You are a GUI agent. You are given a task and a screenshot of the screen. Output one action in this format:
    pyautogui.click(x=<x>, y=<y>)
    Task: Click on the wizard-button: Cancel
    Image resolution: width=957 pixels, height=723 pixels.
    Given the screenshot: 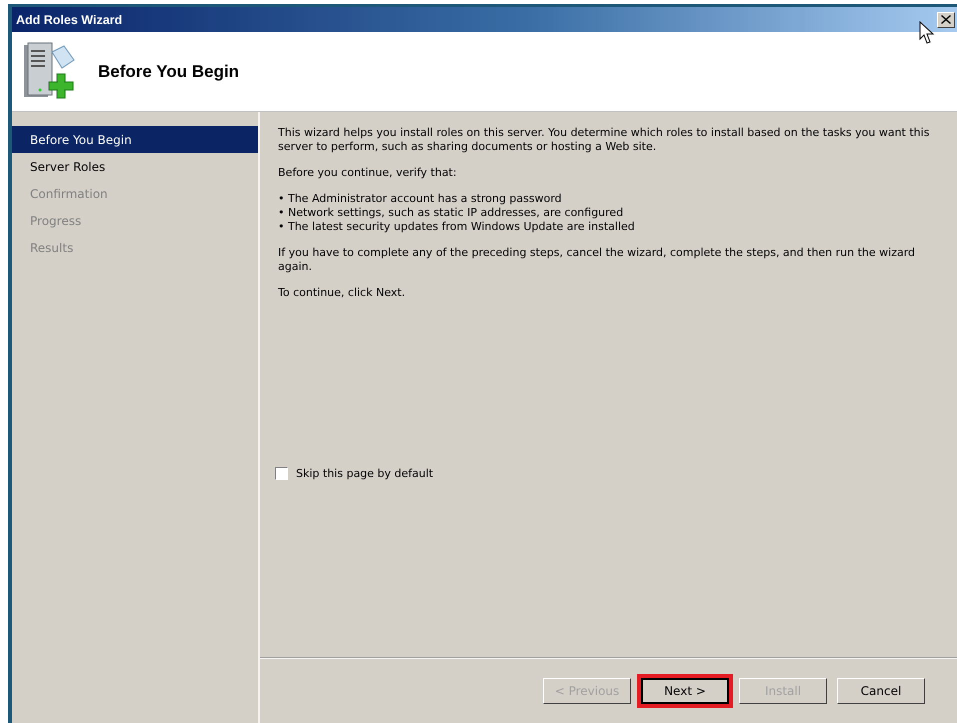 What is the action you would take?
    pyautogui.click(x=881, y=691)
    